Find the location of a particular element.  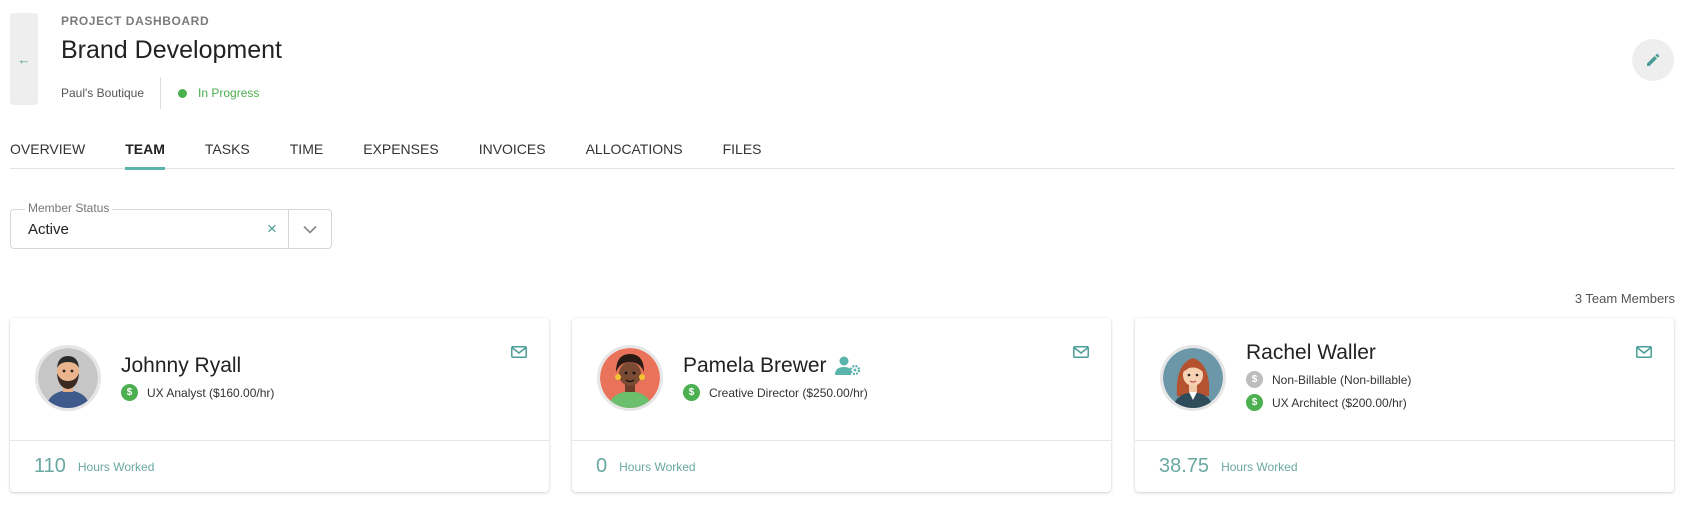

member-status-select: Member Status Active × is located at coordinates (171, 225).